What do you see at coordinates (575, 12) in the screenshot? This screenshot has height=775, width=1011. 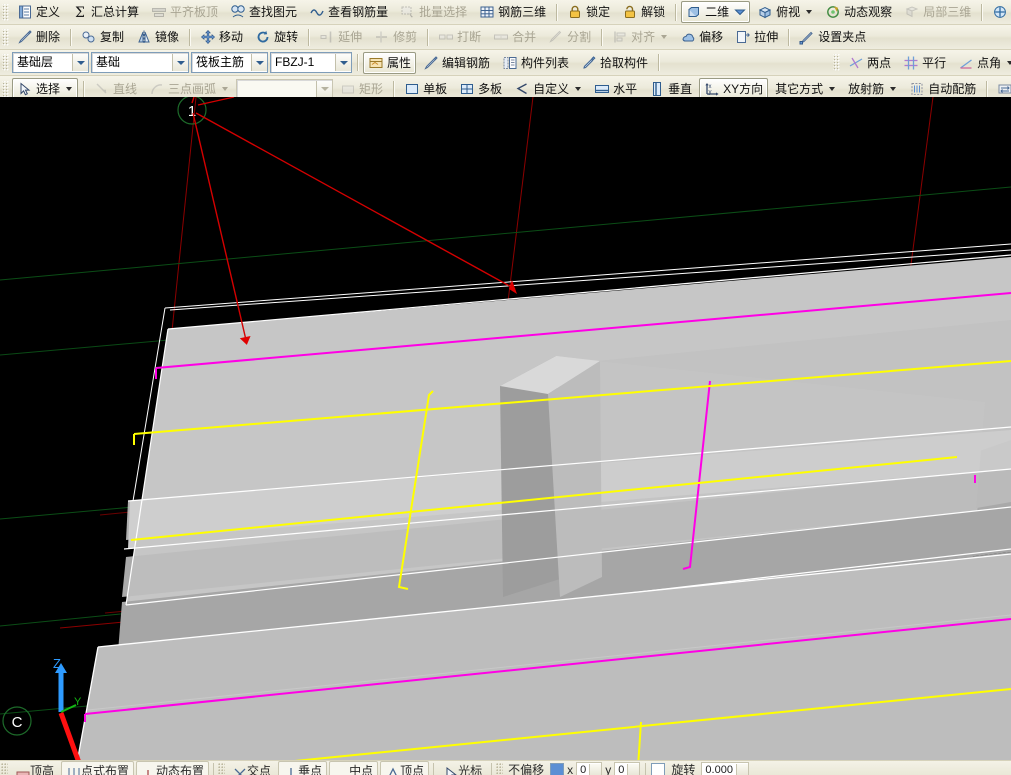 I see `lock-icon` at bounding box center [575, 12].